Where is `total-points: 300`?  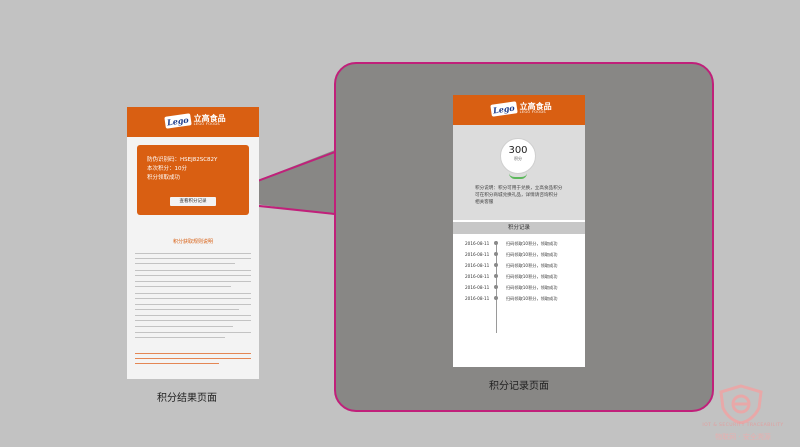
total-points: 300 is located at coordinates (518, 150).